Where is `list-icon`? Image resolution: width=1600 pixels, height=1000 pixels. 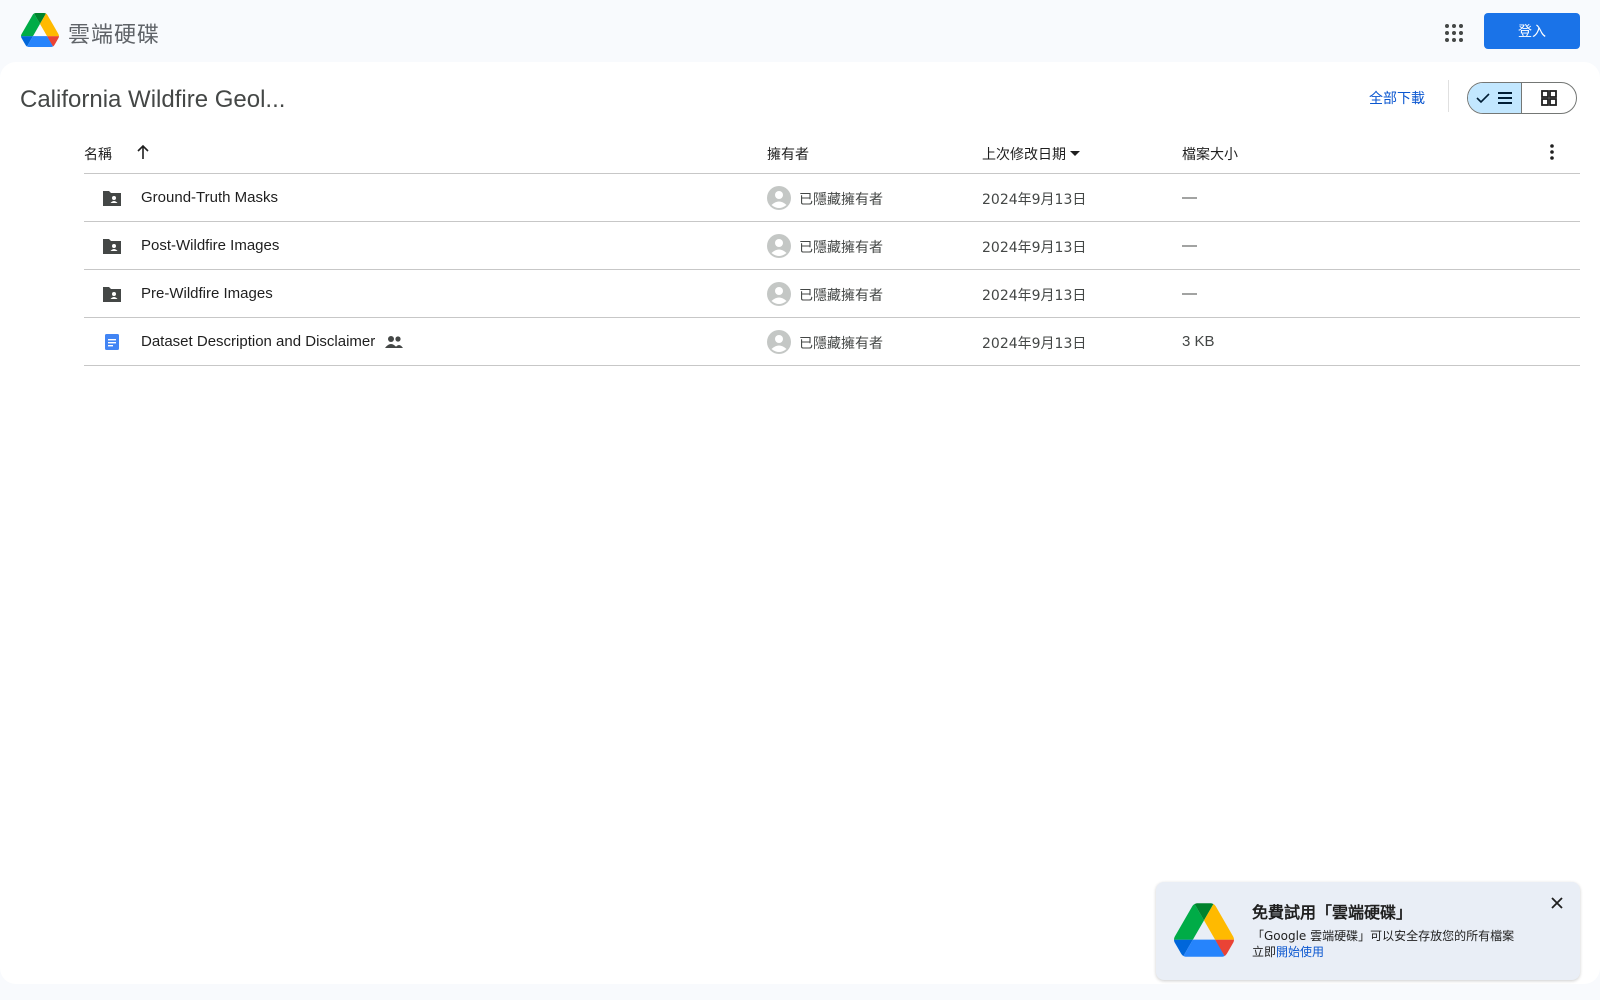 list-icon is located at coordinates (1504, 98).